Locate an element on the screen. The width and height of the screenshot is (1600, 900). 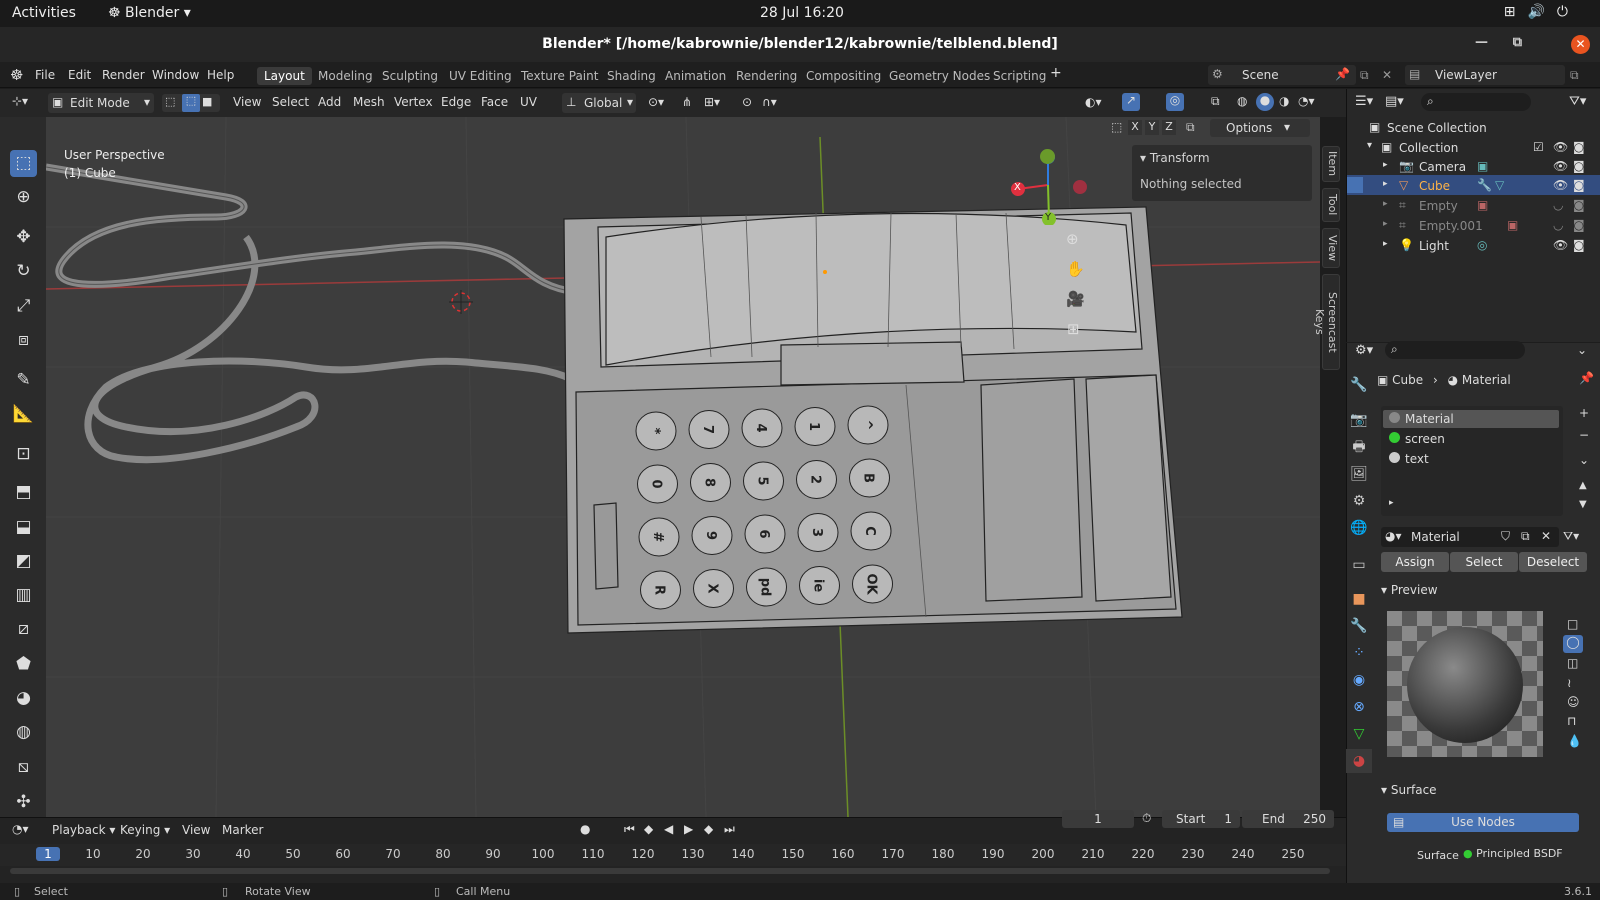
preview-cube-icon: ◫ is located at coordinates (1572, 663).